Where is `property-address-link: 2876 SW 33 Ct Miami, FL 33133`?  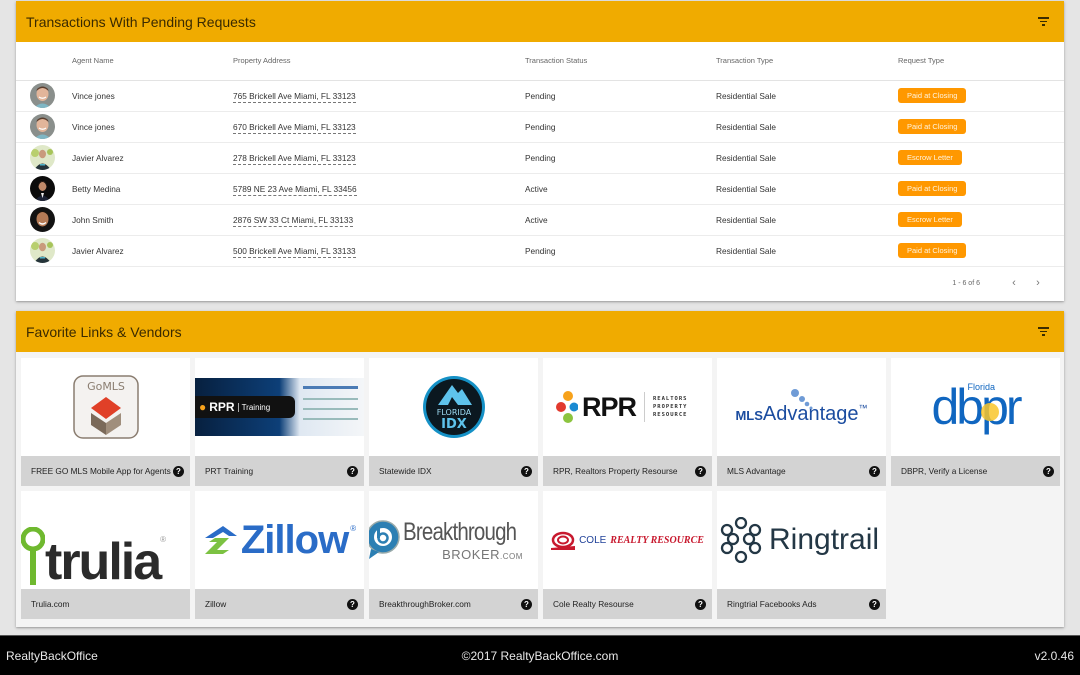 property-address-link: 2876 SW 33 Ct Miami, FL 33133 is located at coordinates (293, 220).